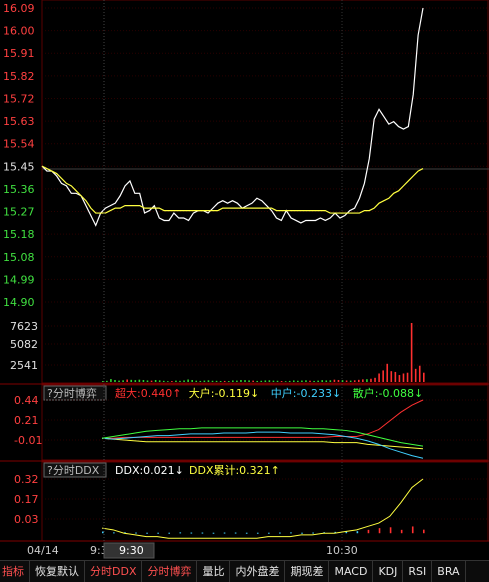 The width and height of the screenshot is (489, 582). Describe the element at coordinates (214, 571) in the screenshot. I see `indicator-tab: 量比` at that location.